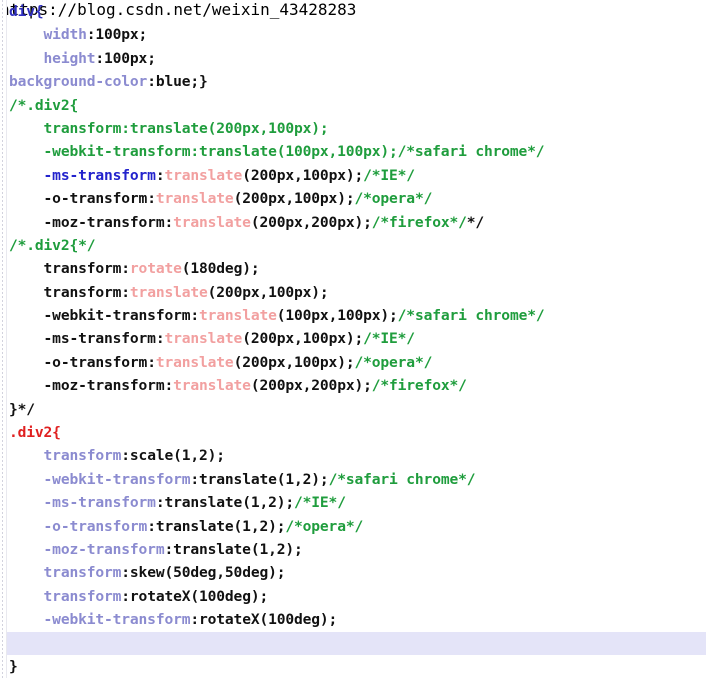 This screenshot has height=678, width=706. I want to click on code-token: */, so click(475, 222).